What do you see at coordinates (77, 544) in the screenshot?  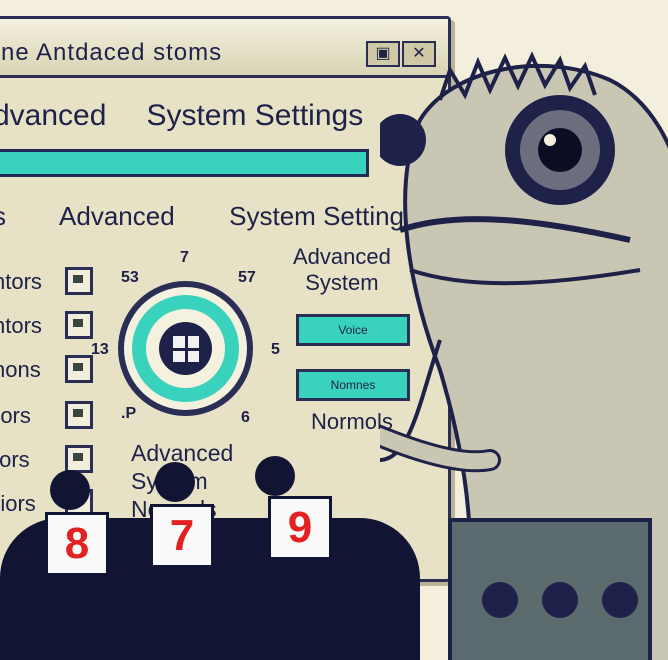 I see `score-card: 8` at bounding box center [77, 544].